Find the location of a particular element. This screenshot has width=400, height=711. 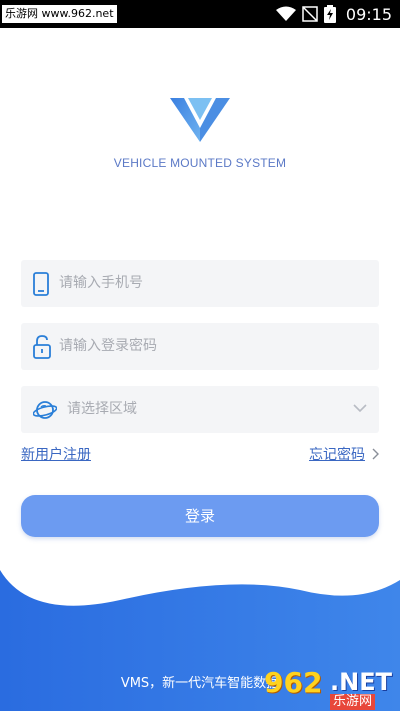

password-placeholder: 请输入登录密码 is located at coordinates (108, 346).